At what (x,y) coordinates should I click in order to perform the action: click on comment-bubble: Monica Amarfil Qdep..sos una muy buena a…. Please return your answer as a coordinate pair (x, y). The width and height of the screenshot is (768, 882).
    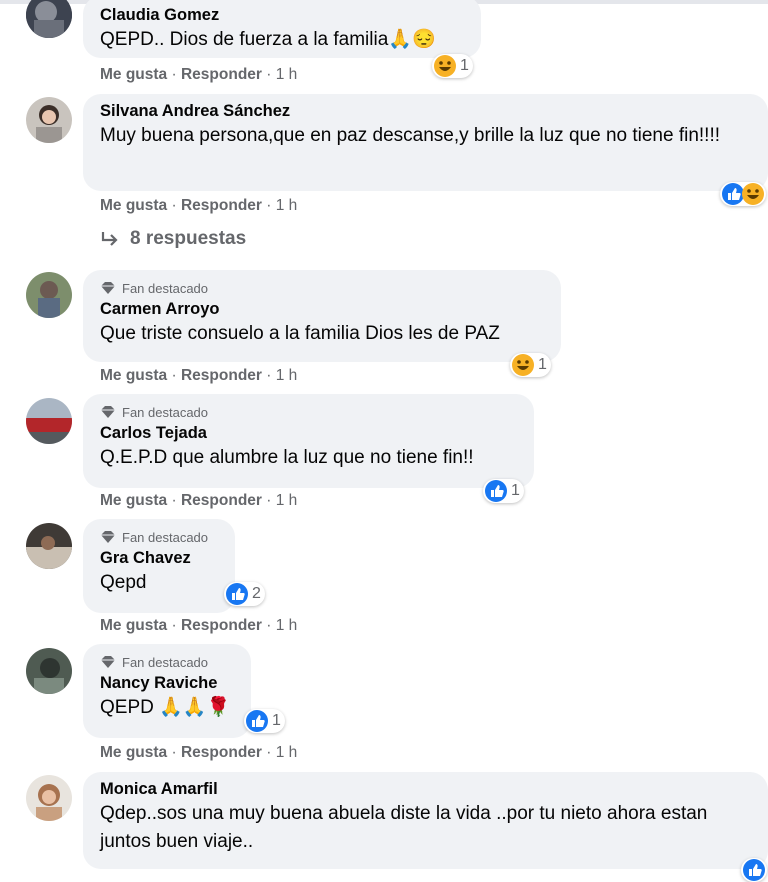
    Looking at the image, I should click on (425, 820).